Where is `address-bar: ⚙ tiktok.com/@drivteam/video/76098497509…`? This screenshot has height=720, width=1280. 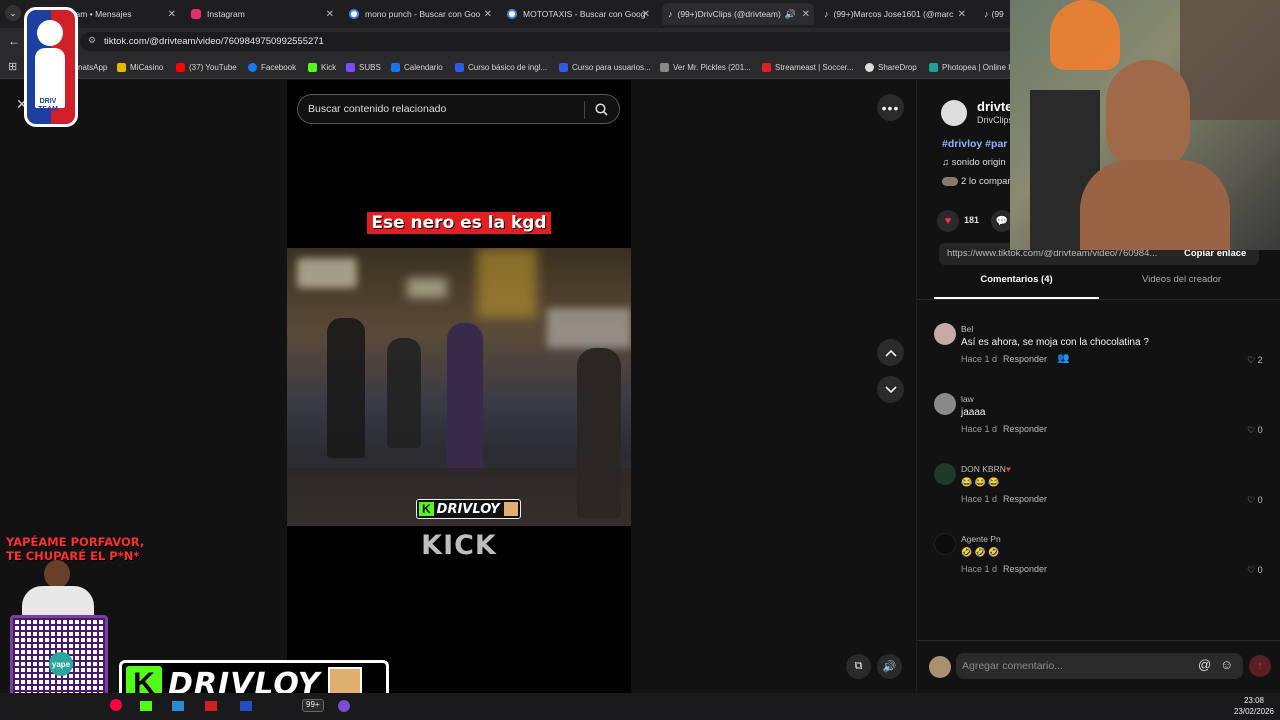 address-bar: ⚙ tiktok.com/@drivteam/video/76098497509… is located at coordinates (580, 41).